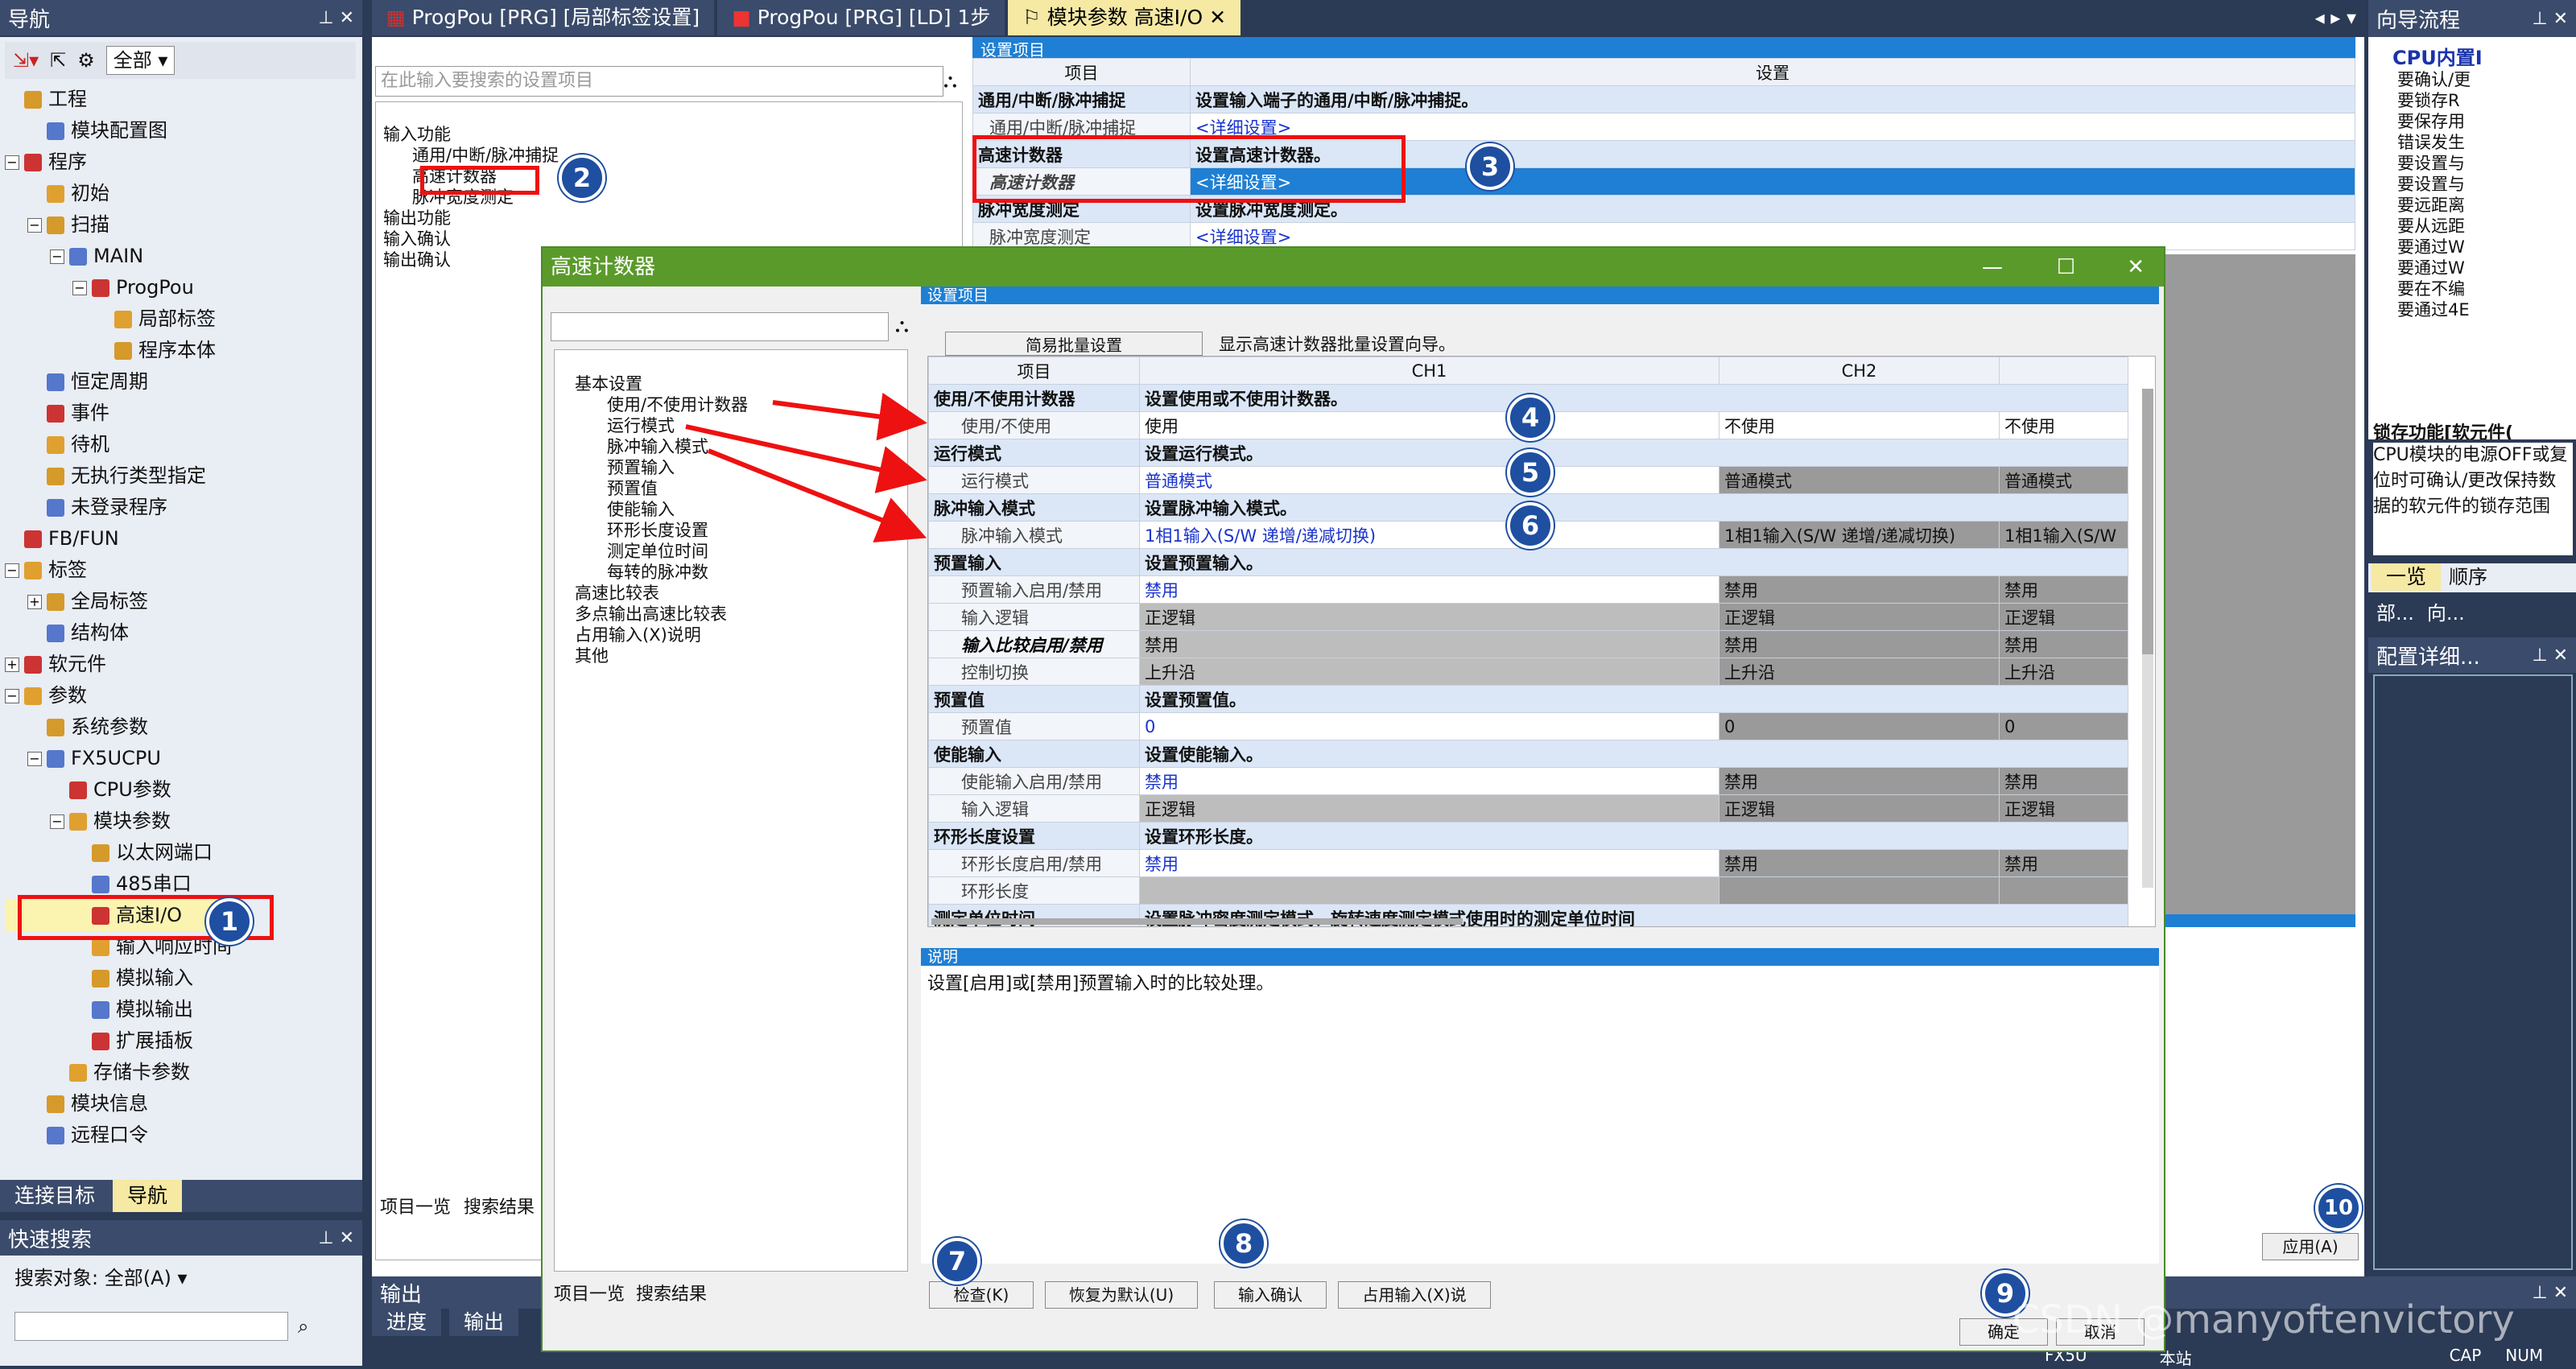  What do you see at coordinates (118, 444) in the screenshot?
I see `nav-tree-item: 待机` at bounding box center [118, 444].